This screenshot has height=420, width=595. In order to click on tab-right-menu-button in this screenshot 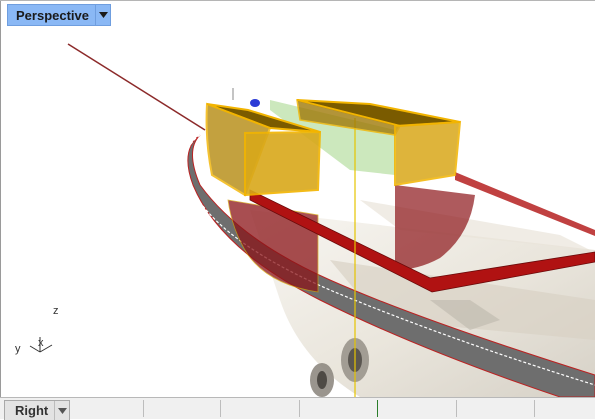, I will do `click(61, 410)`.